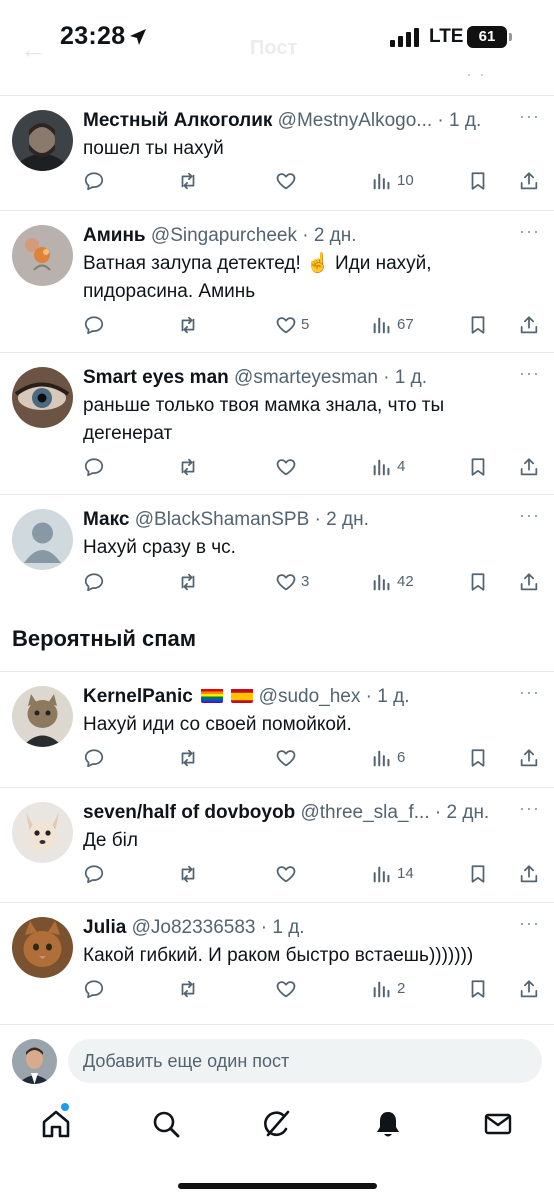 The height and width of the screenshot is (1200, 554). What do you see at coordinates (305, 1061) in the screenshot?
I see `reply-input` at bounding box center [305, 1061].